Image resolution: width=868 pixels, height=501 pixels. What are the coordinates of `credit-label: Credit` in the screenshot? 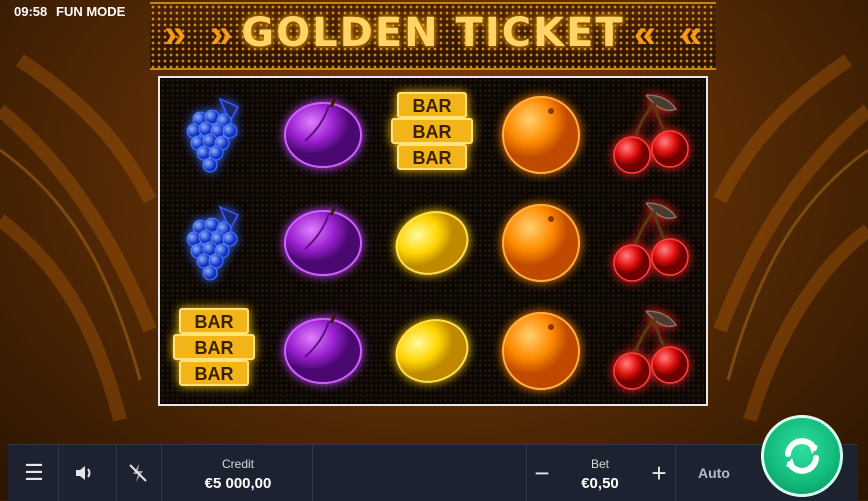 It's located at (237, 464).